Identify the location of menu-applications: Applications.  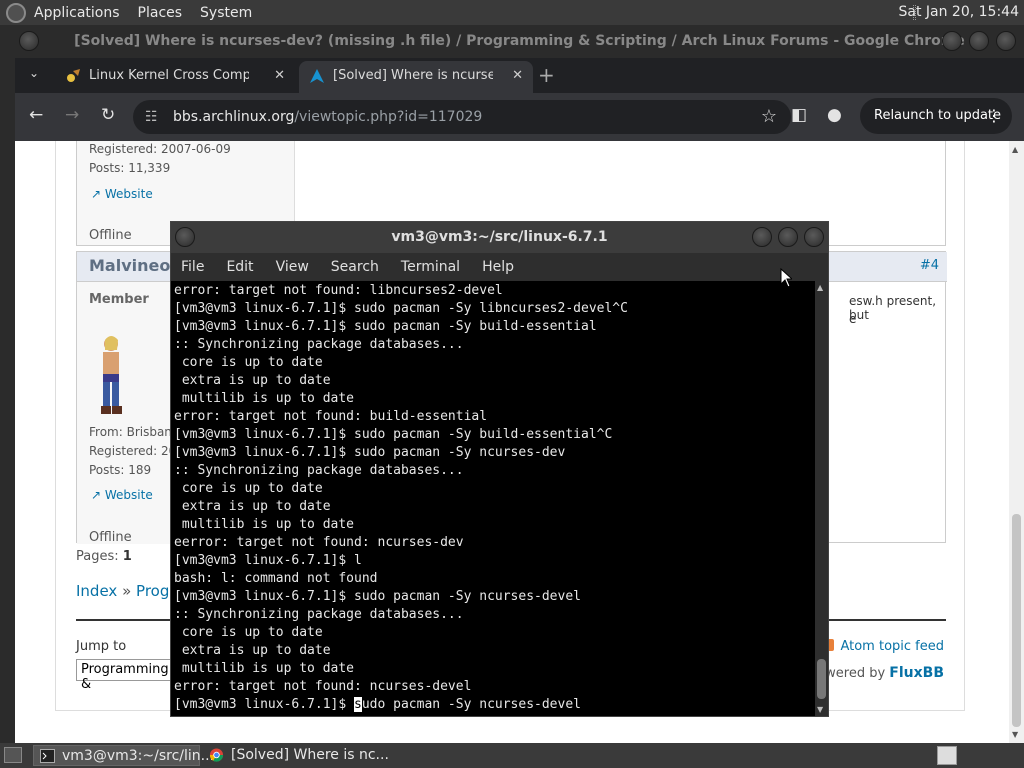
(77, 13).